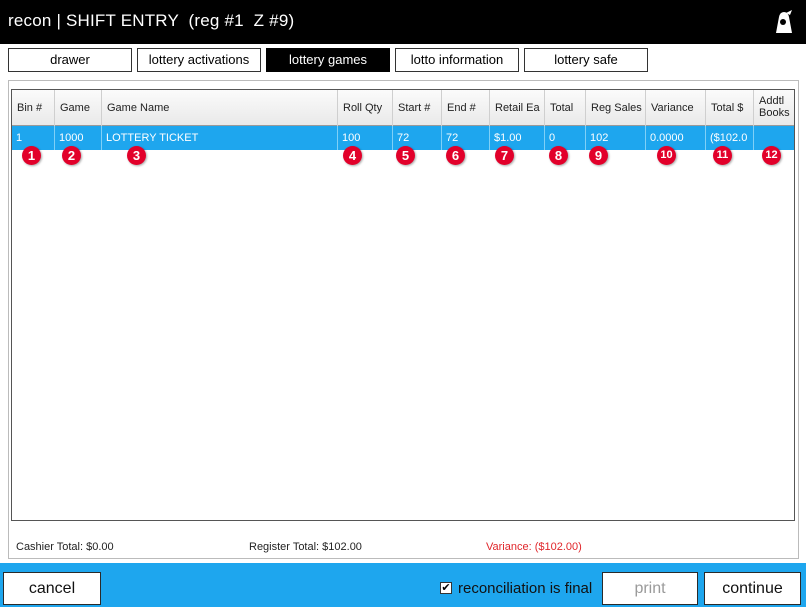 The width and height of the screenshot is (806, 607). Describe the element at coordinates (455, 155) in the screenshot. I see `annotation-badge: 6` at that location.